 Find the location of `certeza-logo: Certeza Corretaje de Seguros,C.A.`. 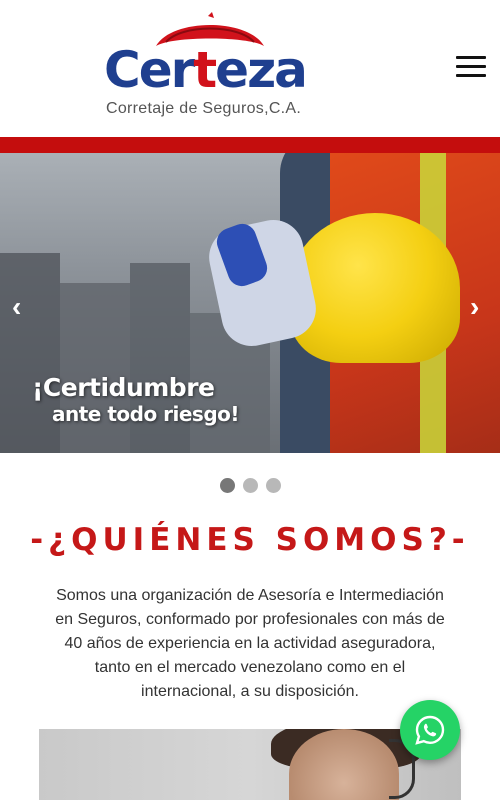

certeza-logo: Certeza Corretaje de Seguros,C.A. is located at coordinates (209, 67).